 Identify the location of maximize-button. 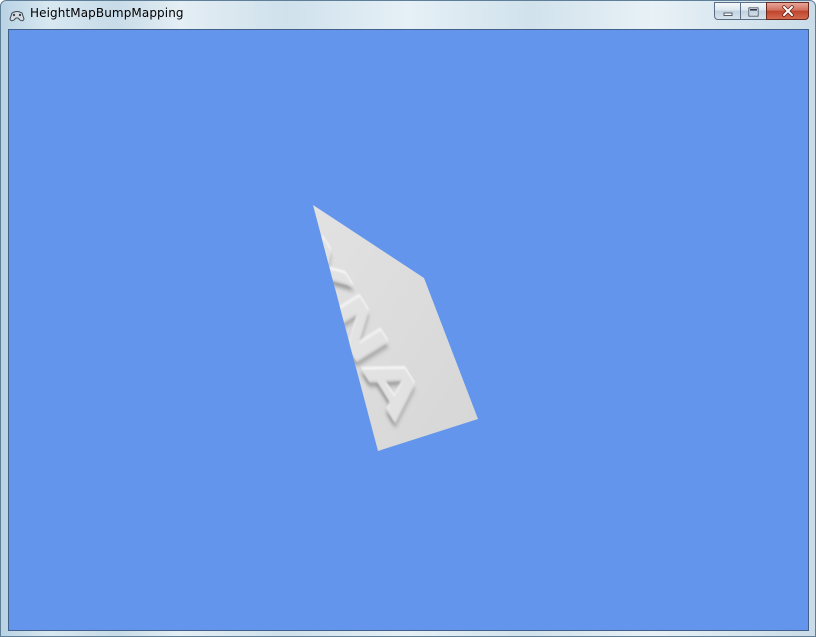
(753, 11).